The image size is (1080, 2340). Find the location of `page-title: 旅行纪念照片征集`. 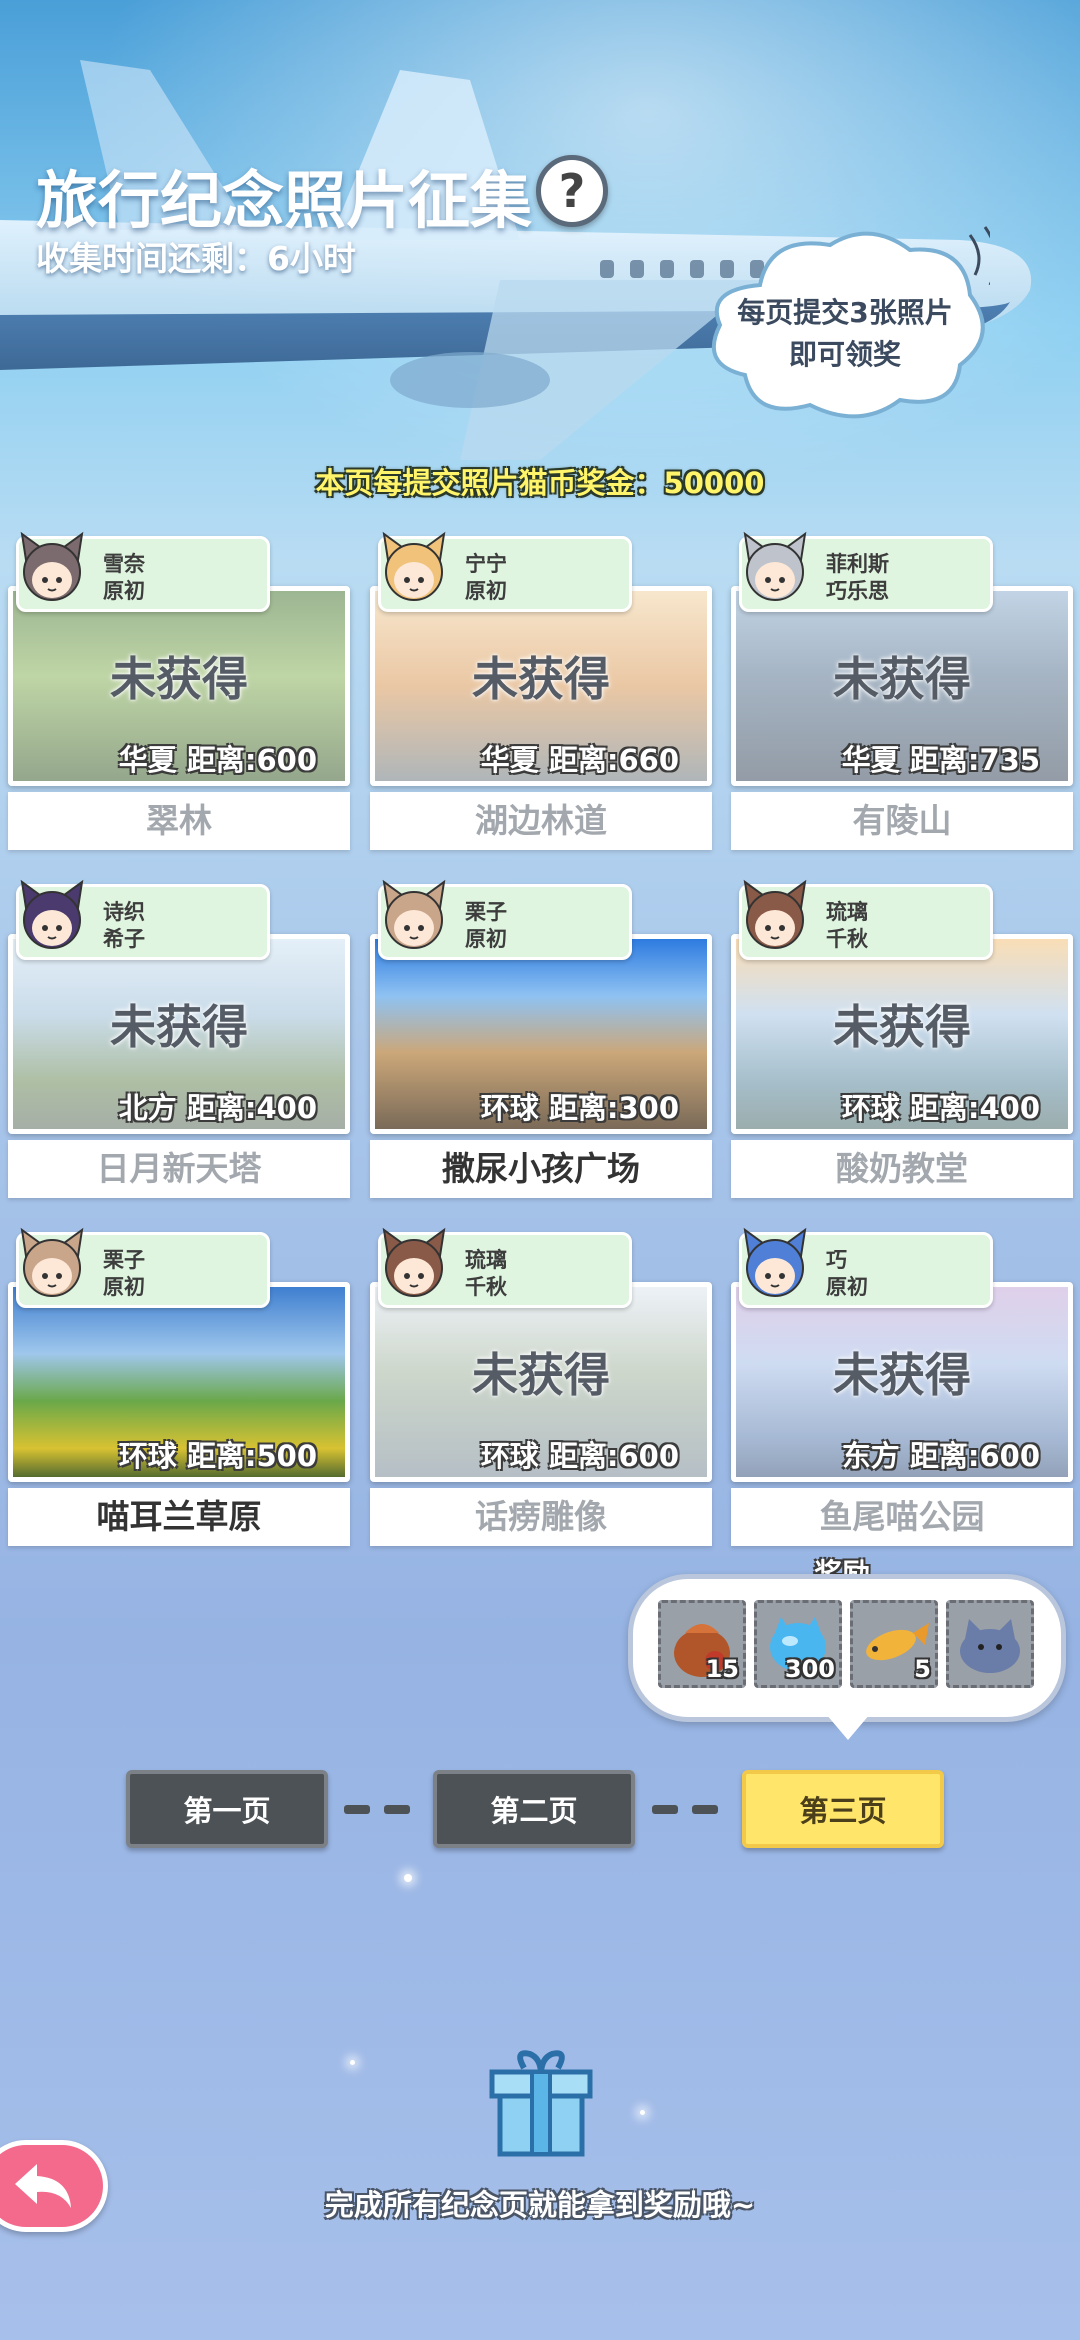

page-title: 旅行纪念照片征集 is located at coordinates (284, 200).